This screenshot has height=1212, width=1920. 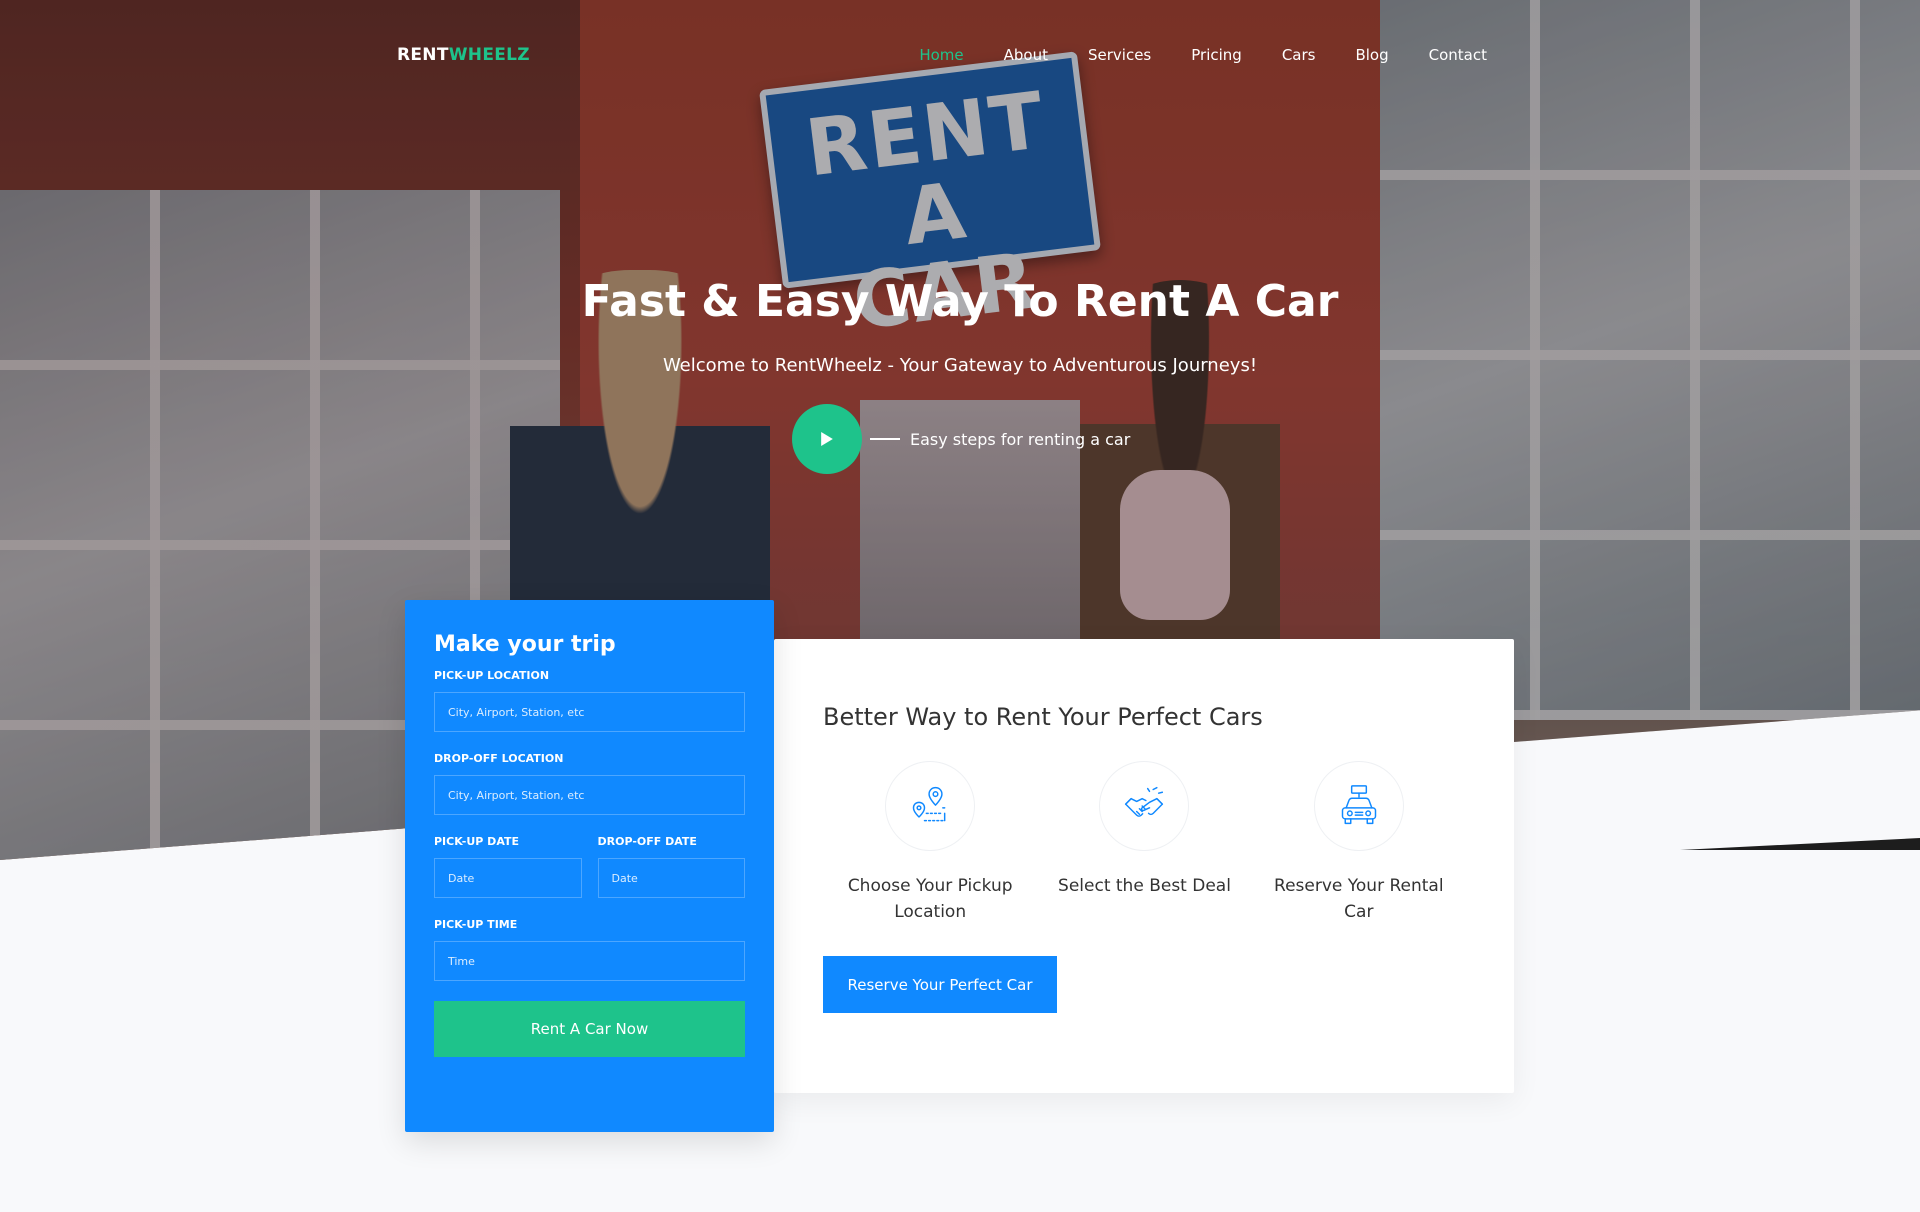 What do you see at coordinates (885, 439) in the screenshot?
I see `cta-divider-line` at bounding box center [885, 439].